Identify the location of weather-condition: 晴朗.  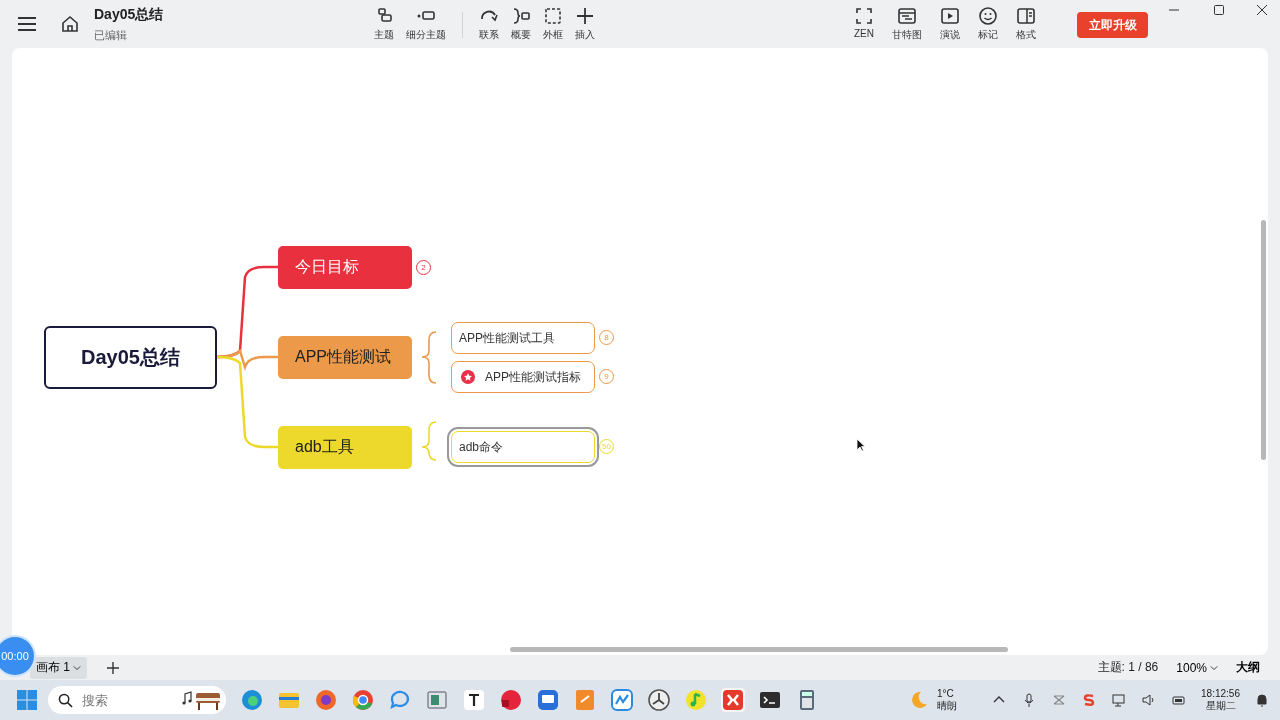
(947, 705).